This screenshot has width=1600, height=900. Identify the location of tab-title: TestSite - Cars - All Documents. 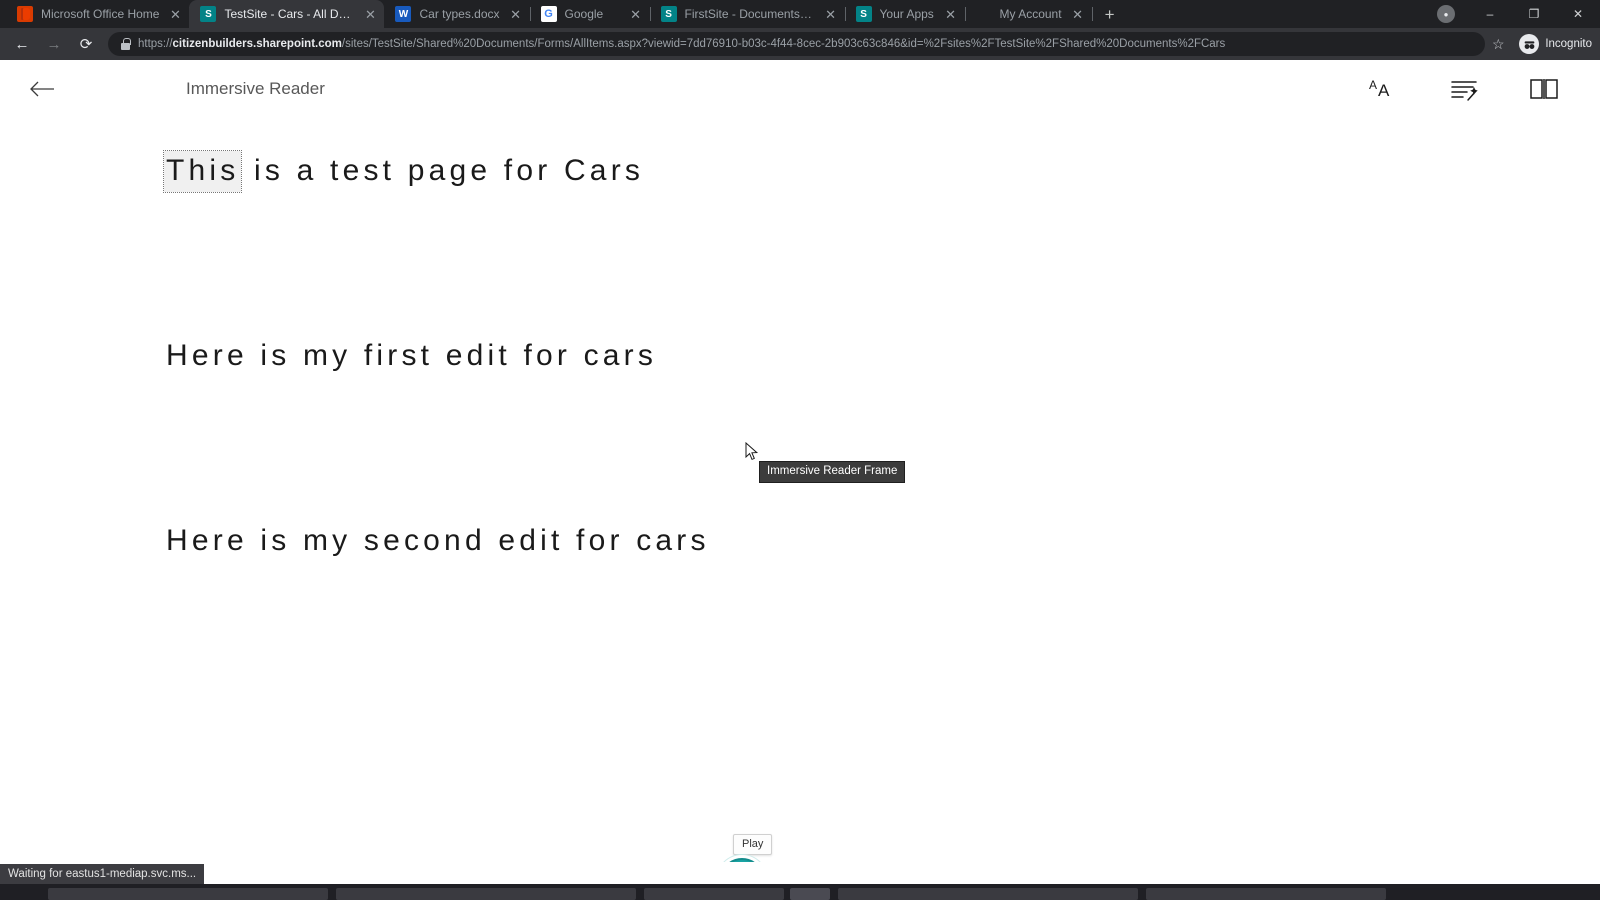
(289, 14).